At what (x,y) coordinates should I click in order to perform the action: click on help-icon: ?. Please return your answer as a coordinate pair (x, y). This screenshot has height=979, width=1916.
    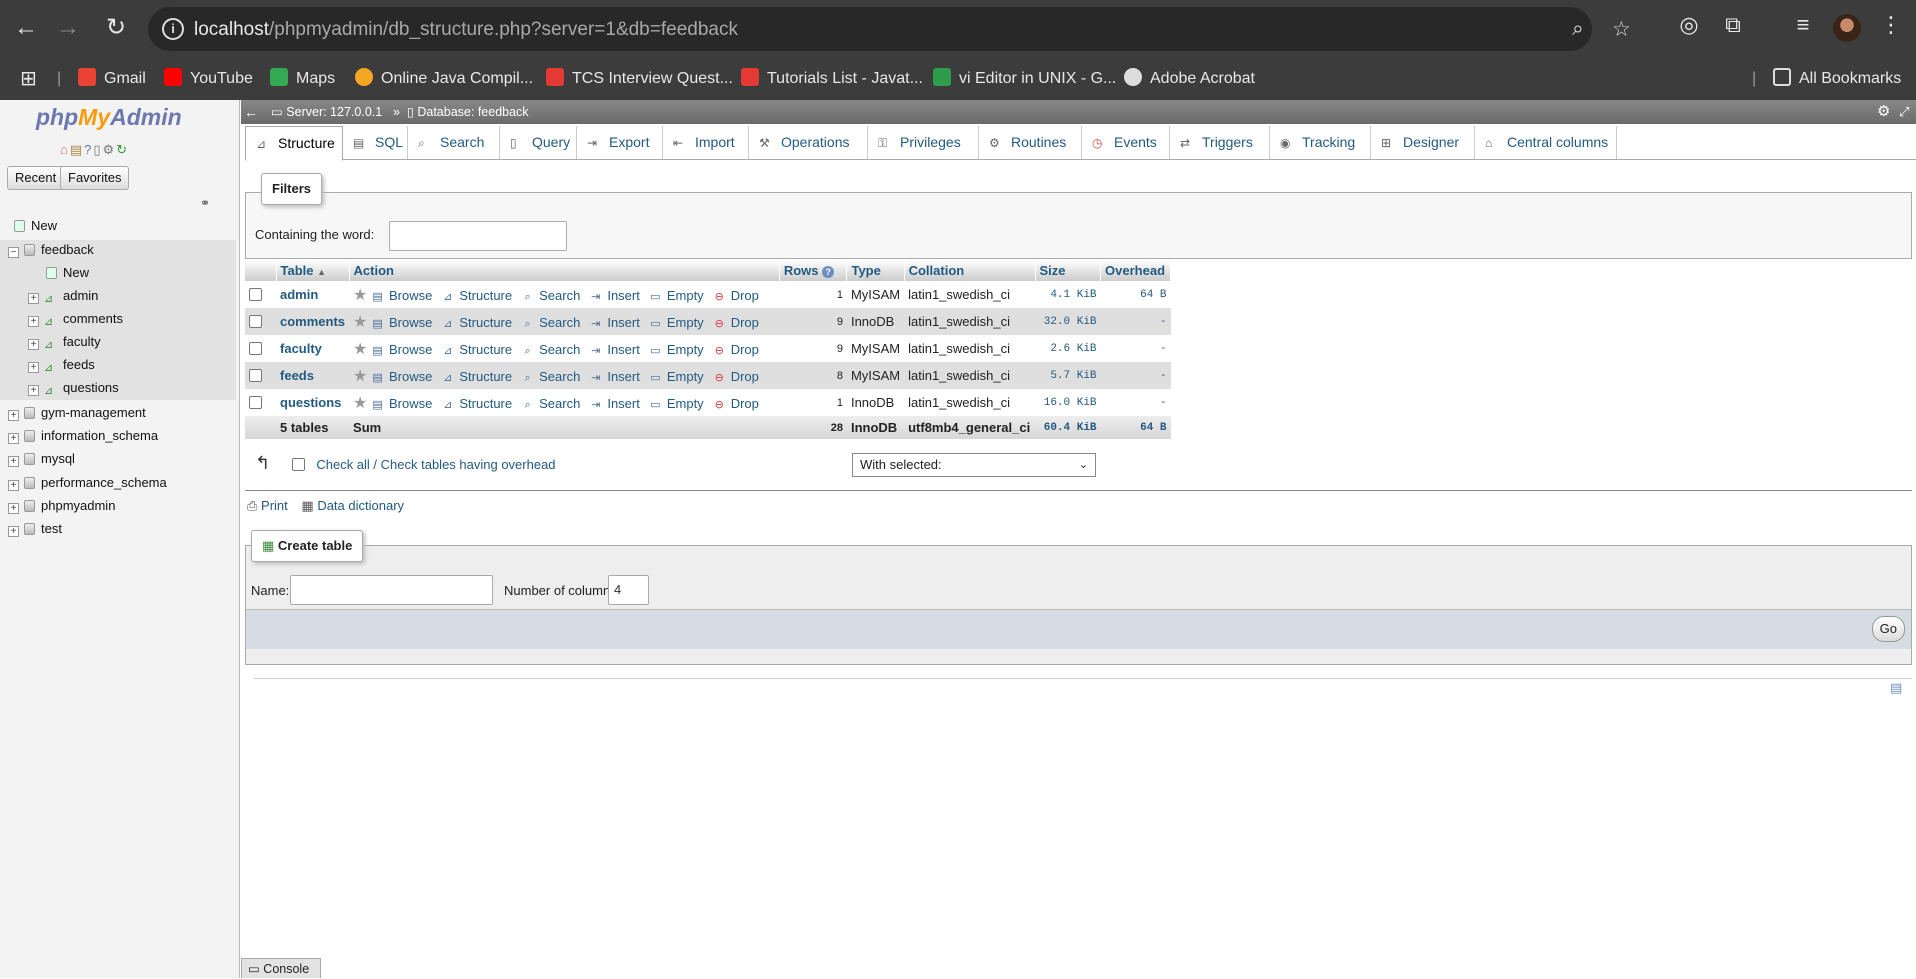
    Looking at the image, I should click on (828, 272).